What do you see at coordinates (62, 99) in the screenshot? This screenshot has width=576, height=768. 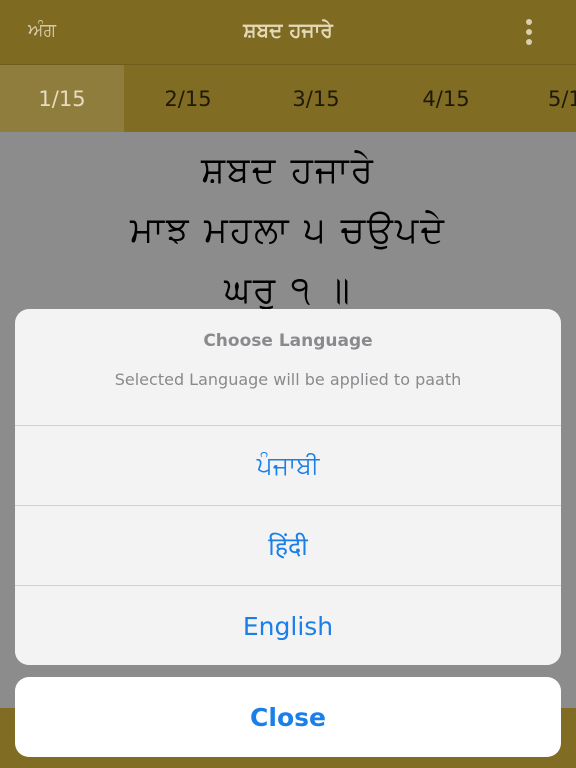 I see `tab-1: 1/15` at bounding box center [62, 99].